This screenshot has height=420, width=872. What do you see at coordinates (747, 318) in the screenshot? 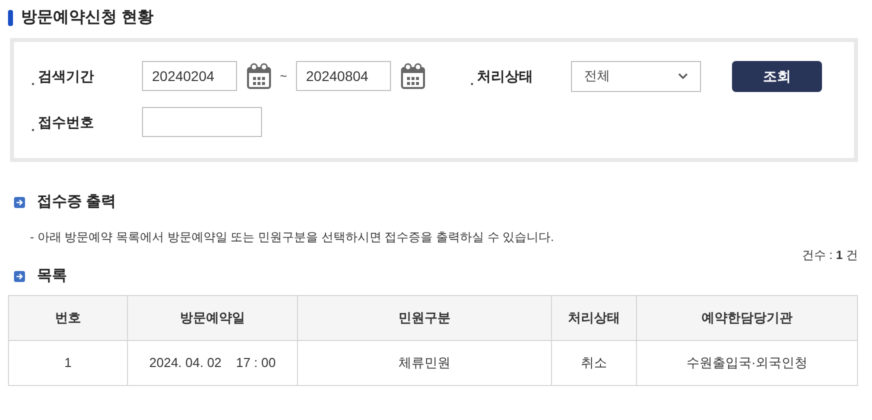
I see `column-header: 예약한담당기관` at bounding box center [747, 318].